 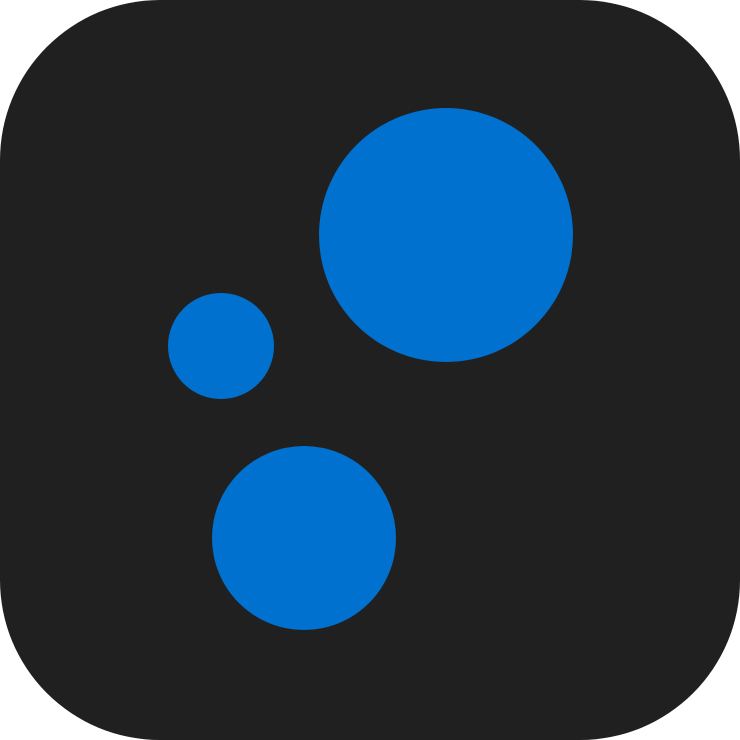 What do you see at coordinates (446, 235) in the screenshot?
I see `large-bubble-icon` at bounding box center [446, 235].